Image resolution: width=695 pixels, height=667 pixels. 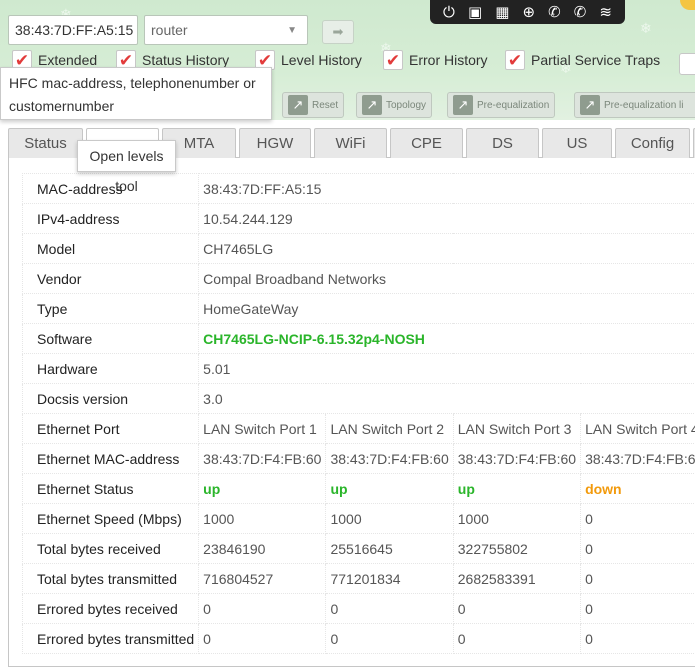 What do you see at coordinates (292, 31) in the screenshot?
I see `chevron-down-icon: ▼` at bounding box center [292, 31].